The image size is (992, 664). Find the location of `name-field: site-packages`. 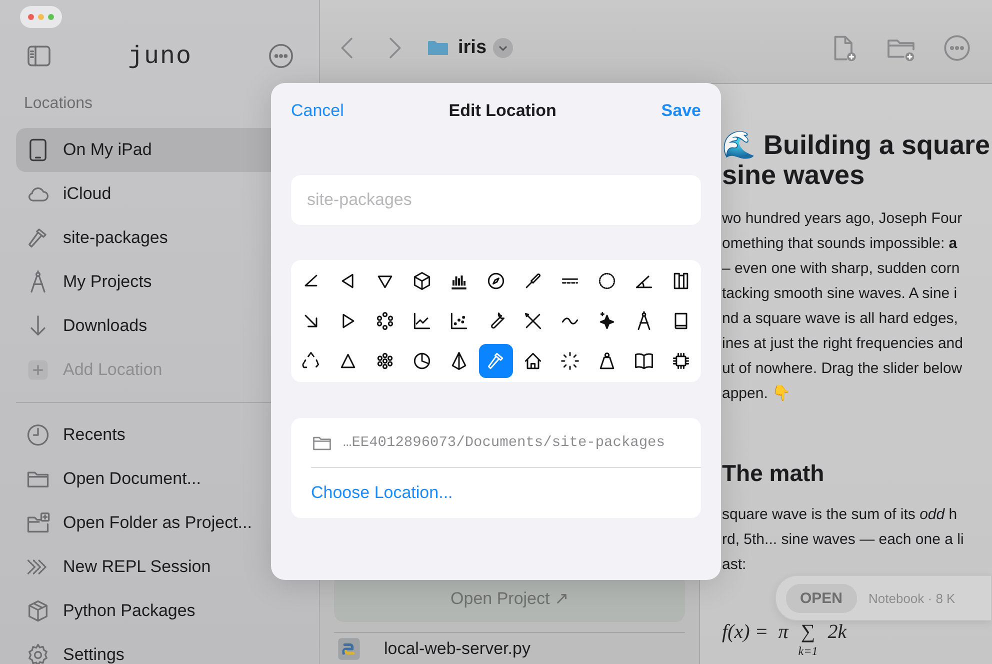

name-field: site-packages is located at coordinates (496, 200).